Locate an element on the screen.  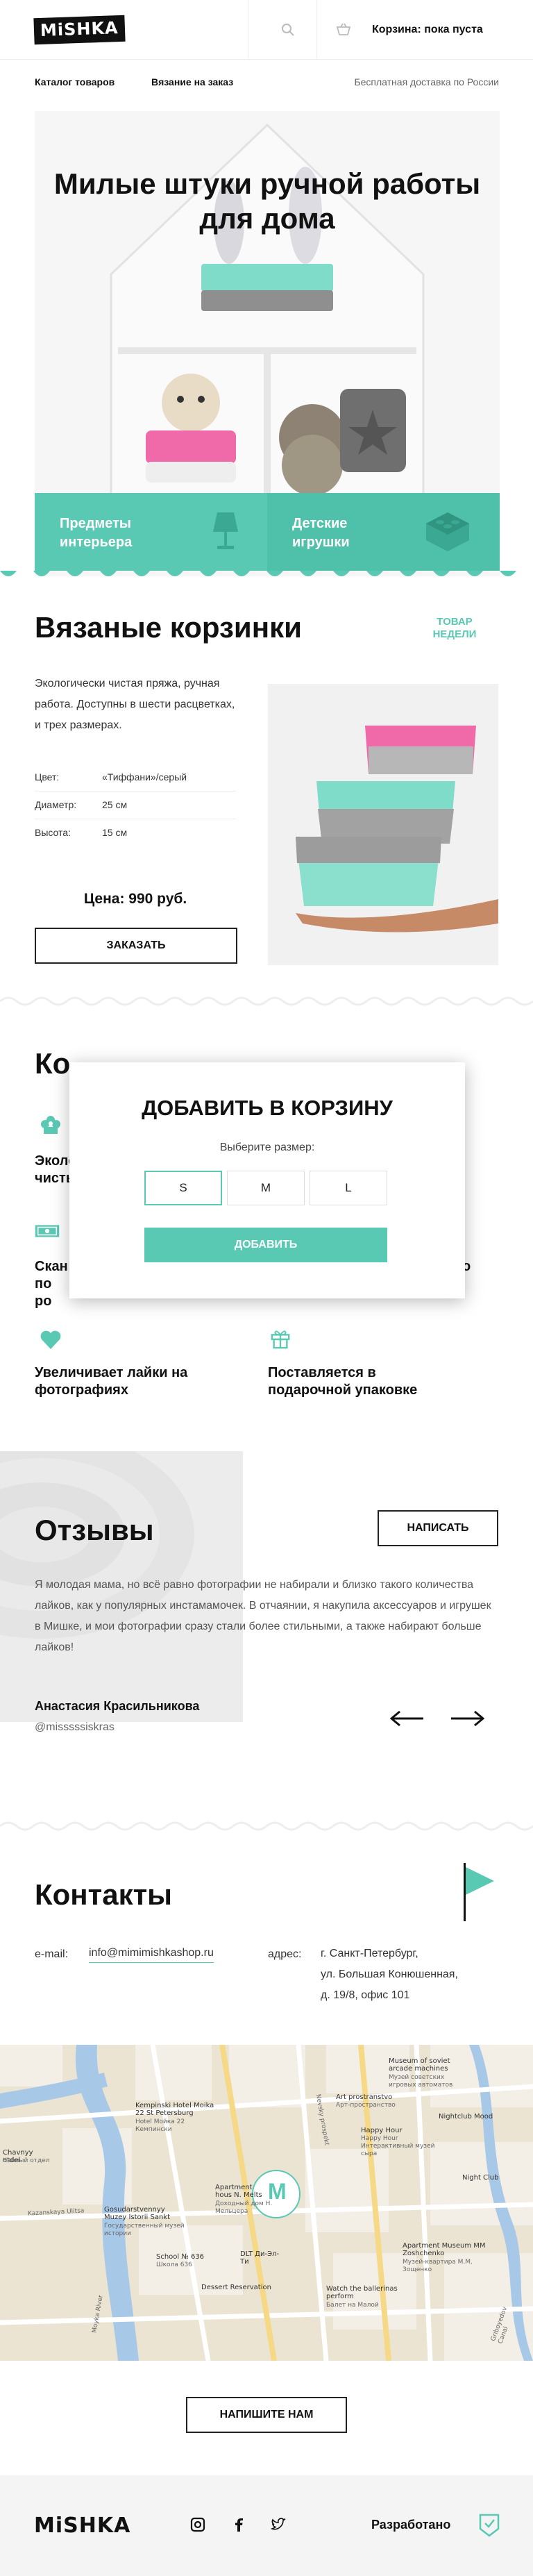
nav-custom-knitting: Вязание на заказ is located at coordinates (192, 81).